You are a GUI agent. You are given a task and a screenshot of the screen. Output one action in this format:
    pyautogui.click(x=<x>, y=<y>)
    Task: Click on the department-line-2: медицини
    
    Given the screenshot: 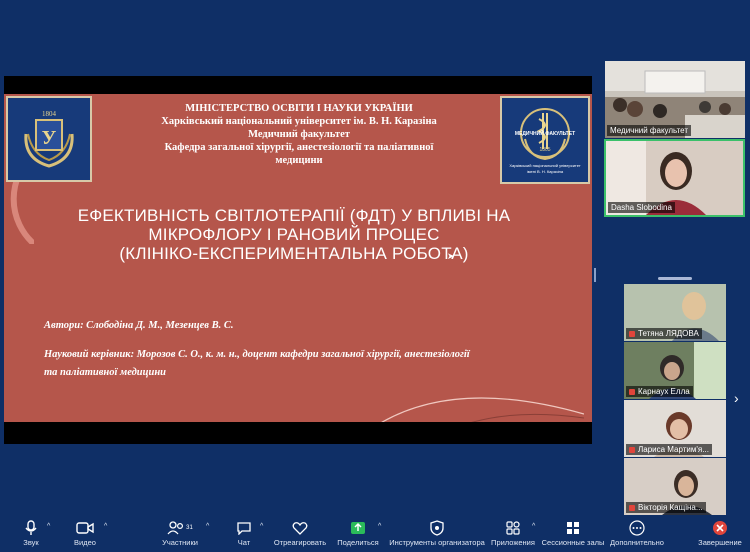 What is the action you would take?
    pyautogui.click(x=299, y=160)
    